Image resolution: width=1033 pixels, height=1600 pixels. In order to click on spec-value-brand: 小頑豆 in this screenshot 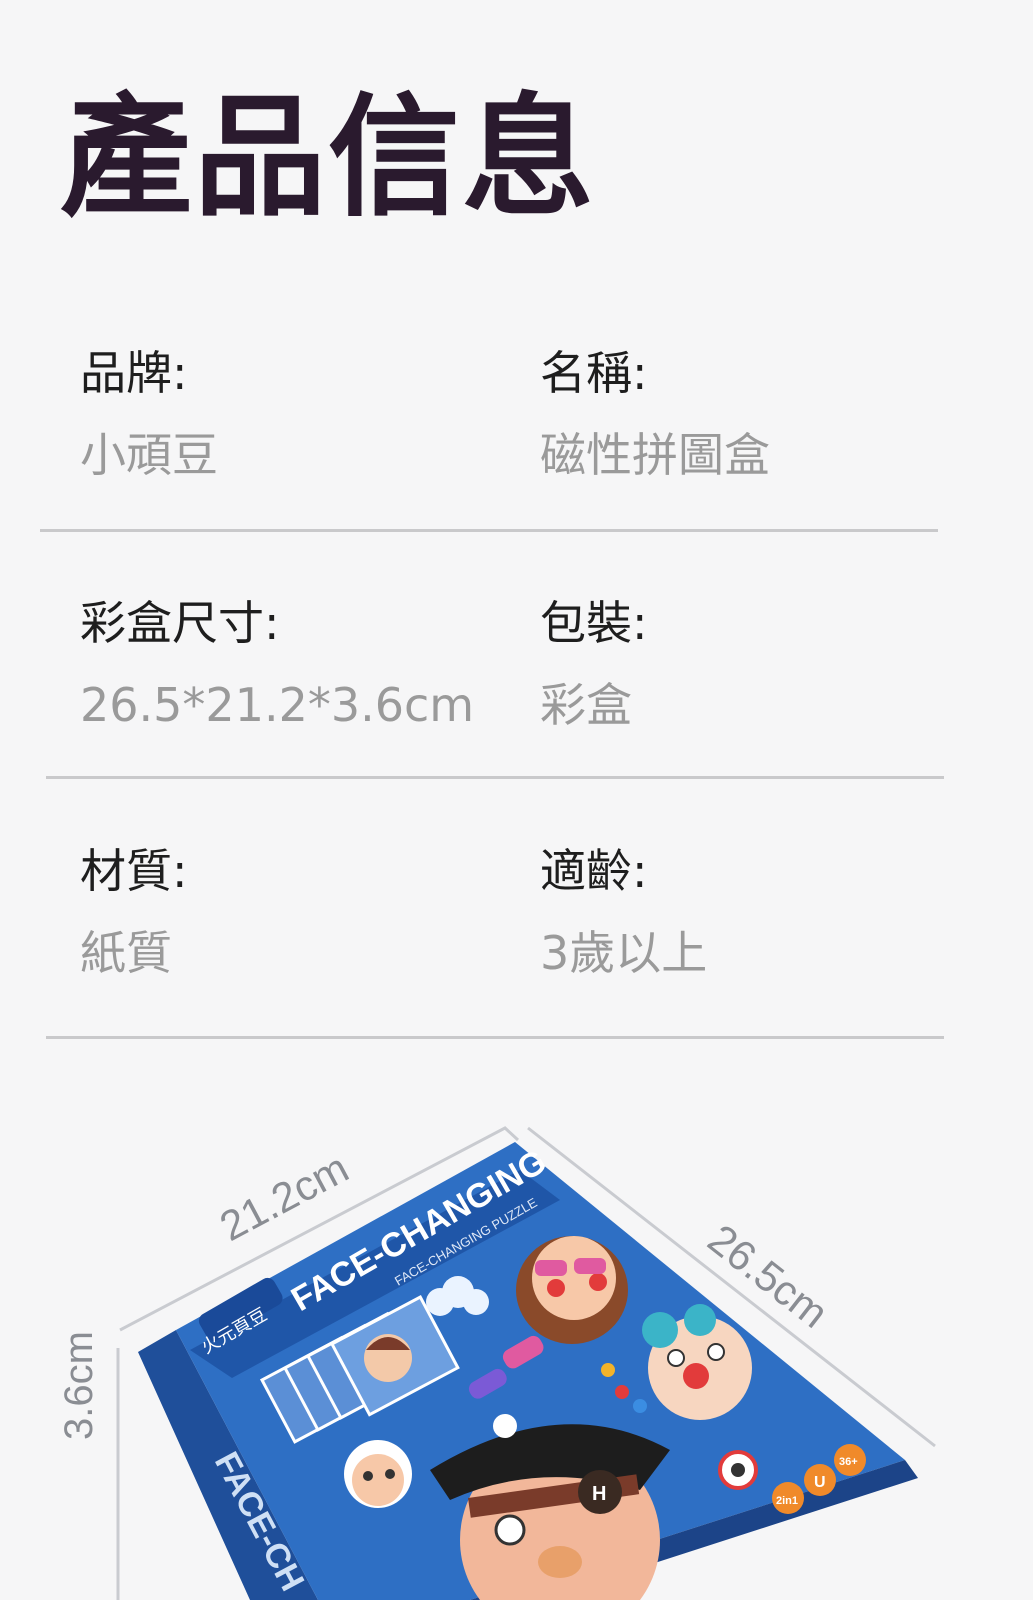, I will do `click(149, 455)`.